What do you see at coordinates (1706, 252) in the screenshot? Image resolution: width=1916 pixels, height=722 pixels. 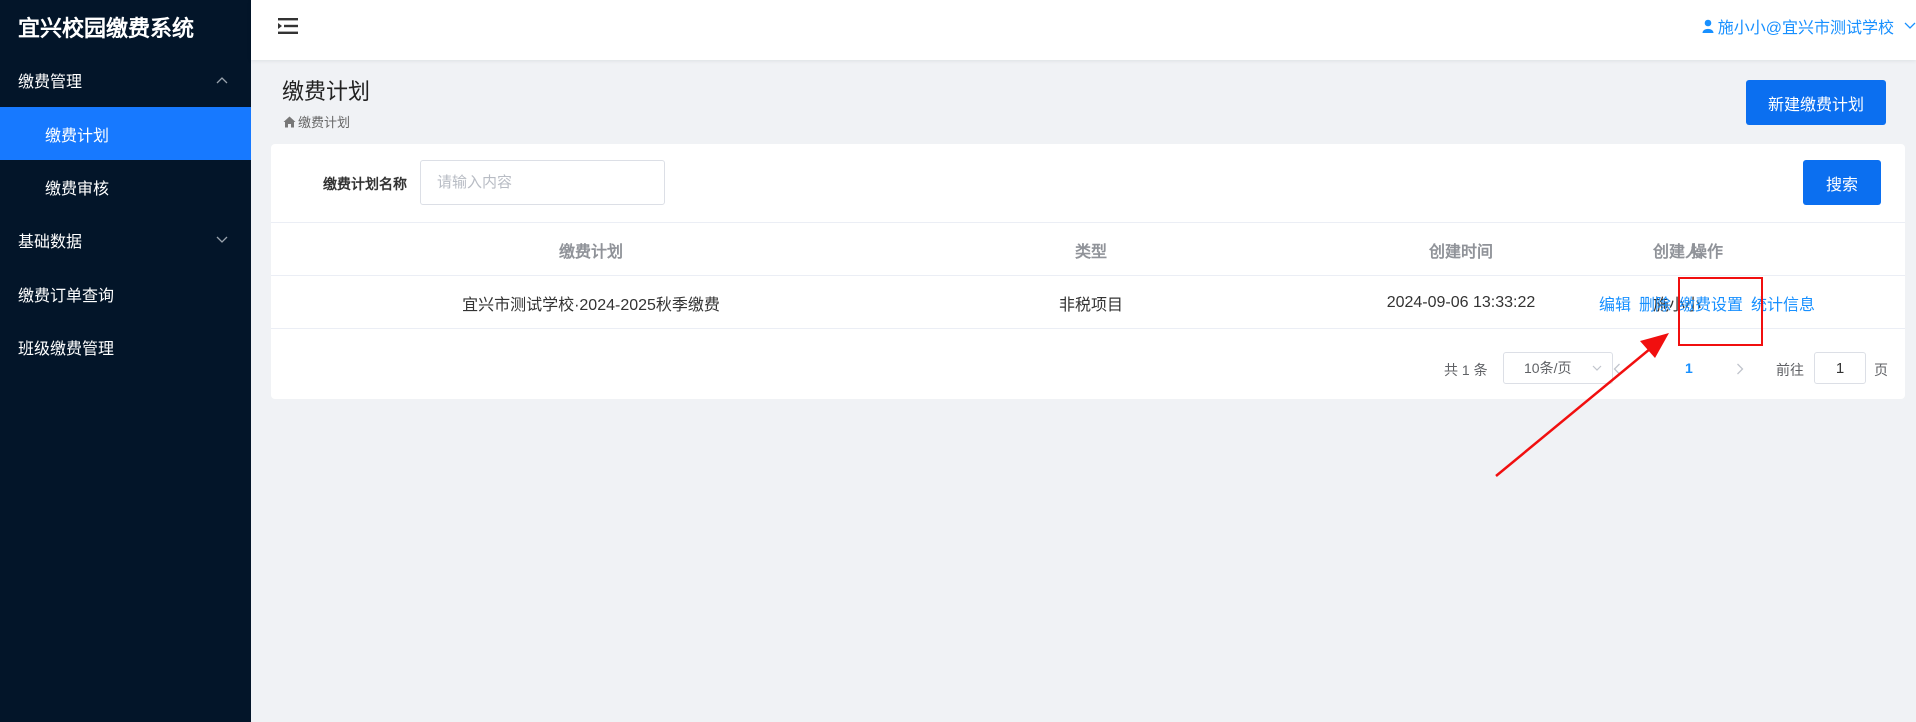 I see `column-header: 操作` at bounding box center [1706, 252].